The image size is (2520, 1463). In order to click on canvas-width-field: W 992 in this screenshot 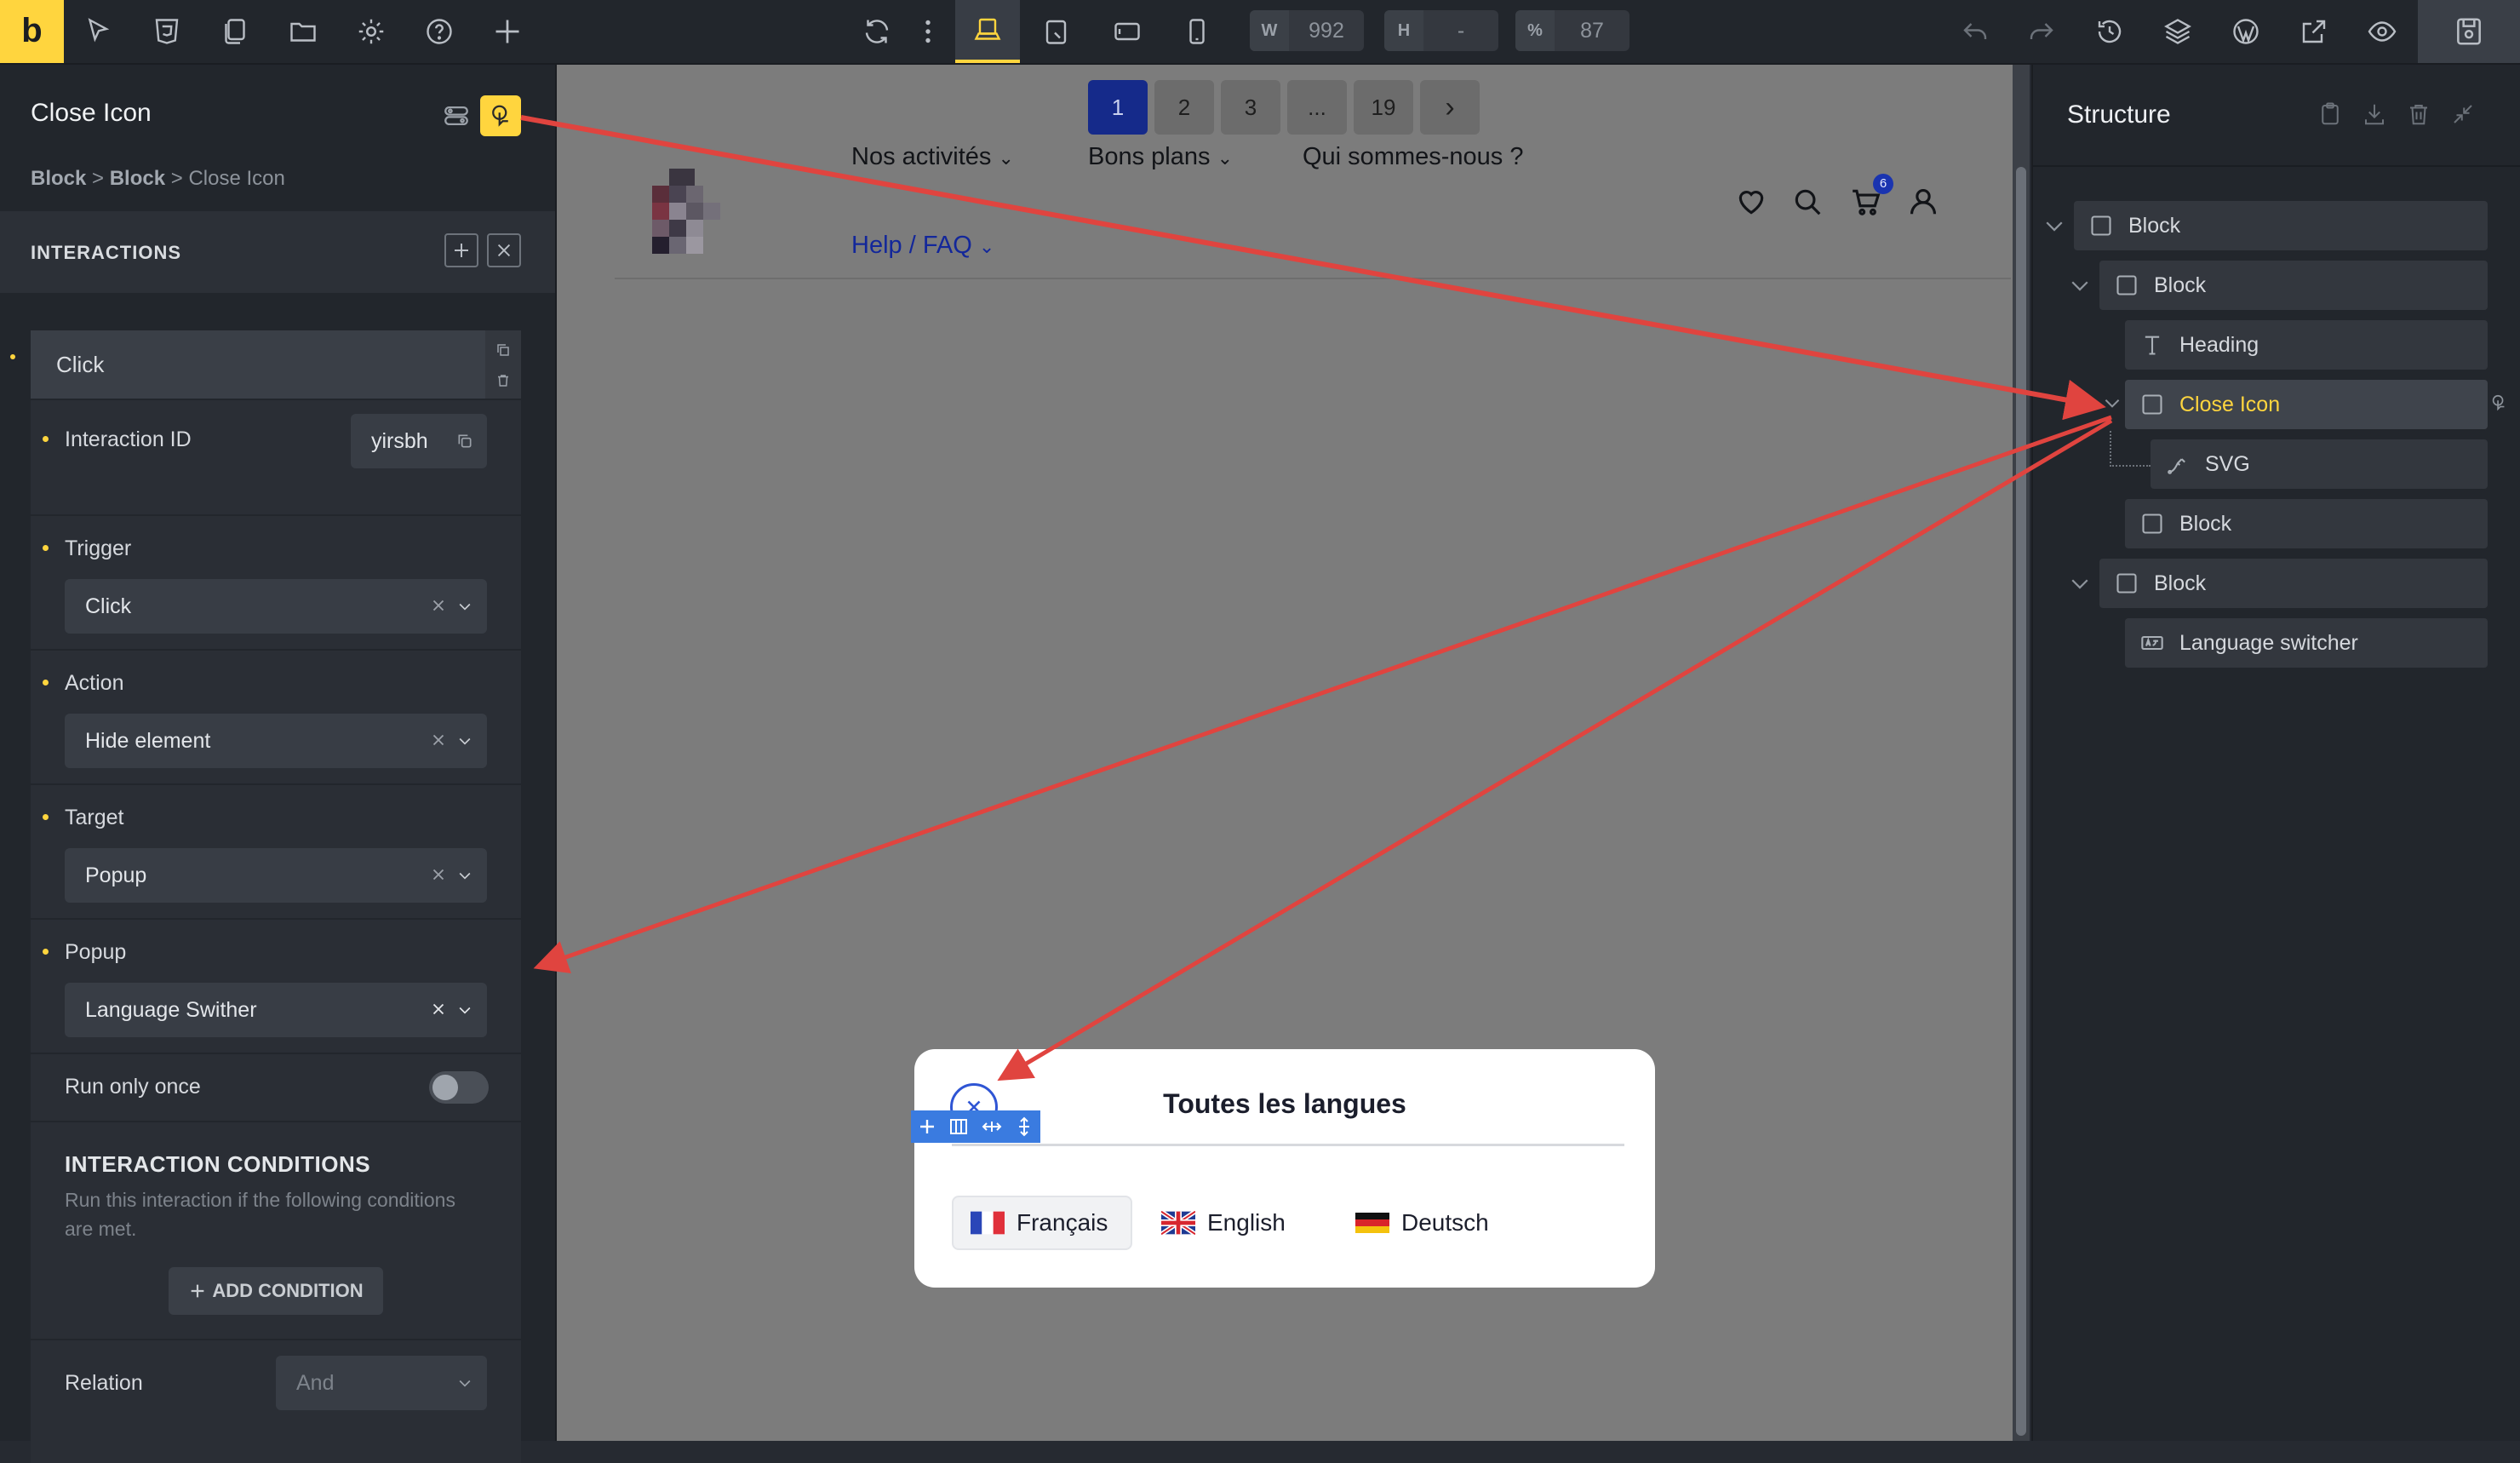, I will do `click(1307, 30)`.